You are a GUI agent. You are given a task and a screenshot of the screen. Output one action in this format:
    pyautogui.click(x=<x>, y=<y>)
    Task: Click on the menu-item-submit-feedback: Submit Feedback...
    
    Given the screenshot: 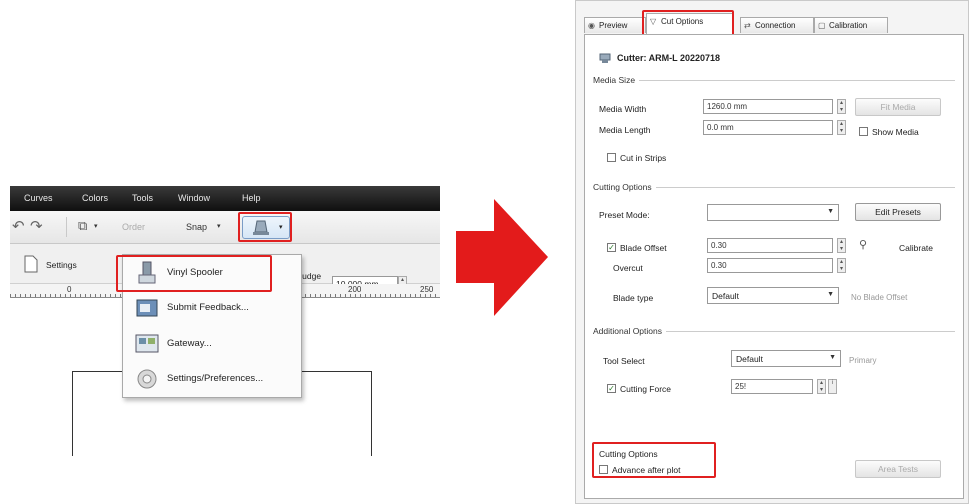 What is the action you would take?
    pyautogui.click(x=213, y=308)
    